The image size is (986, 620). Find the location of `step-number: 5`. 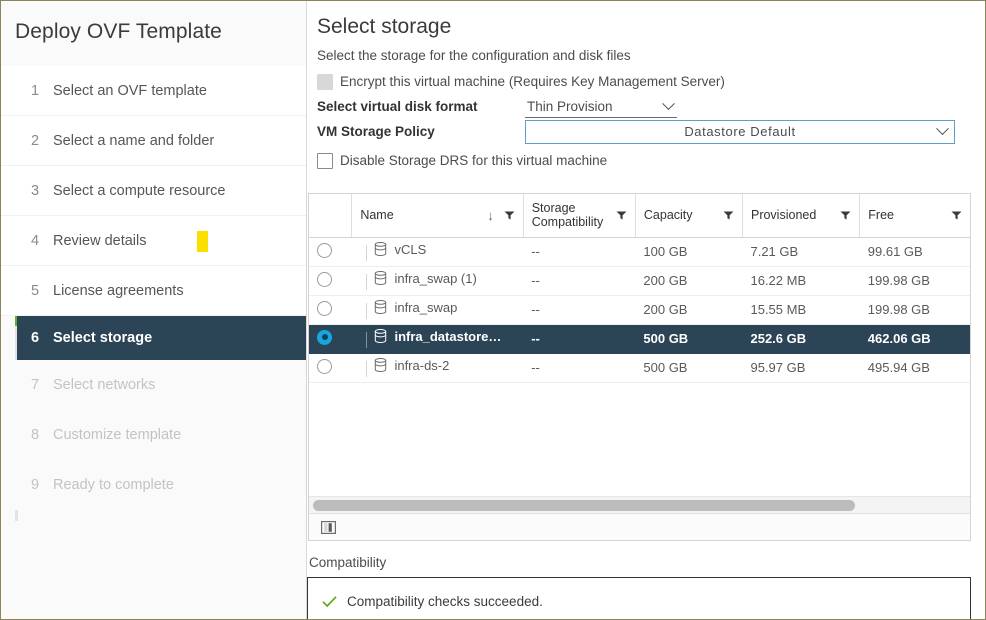

step-number: 5 is located at coordinates (35, 290).